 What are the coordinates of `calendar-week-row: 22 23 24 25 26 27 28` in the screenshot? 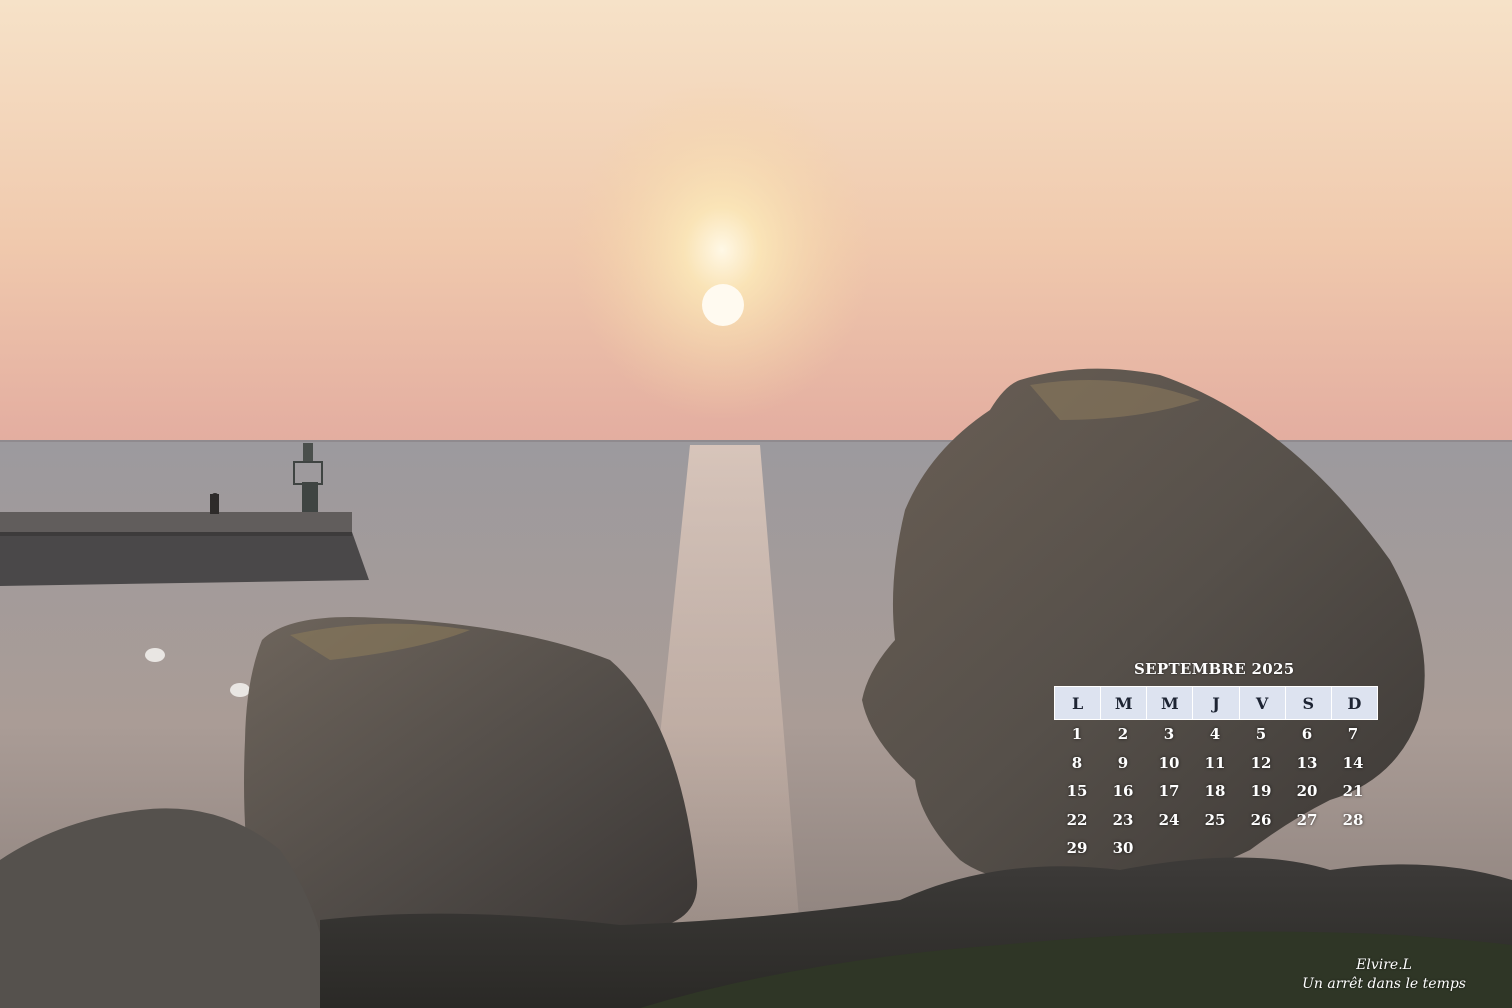 It's located at (1215, 820).